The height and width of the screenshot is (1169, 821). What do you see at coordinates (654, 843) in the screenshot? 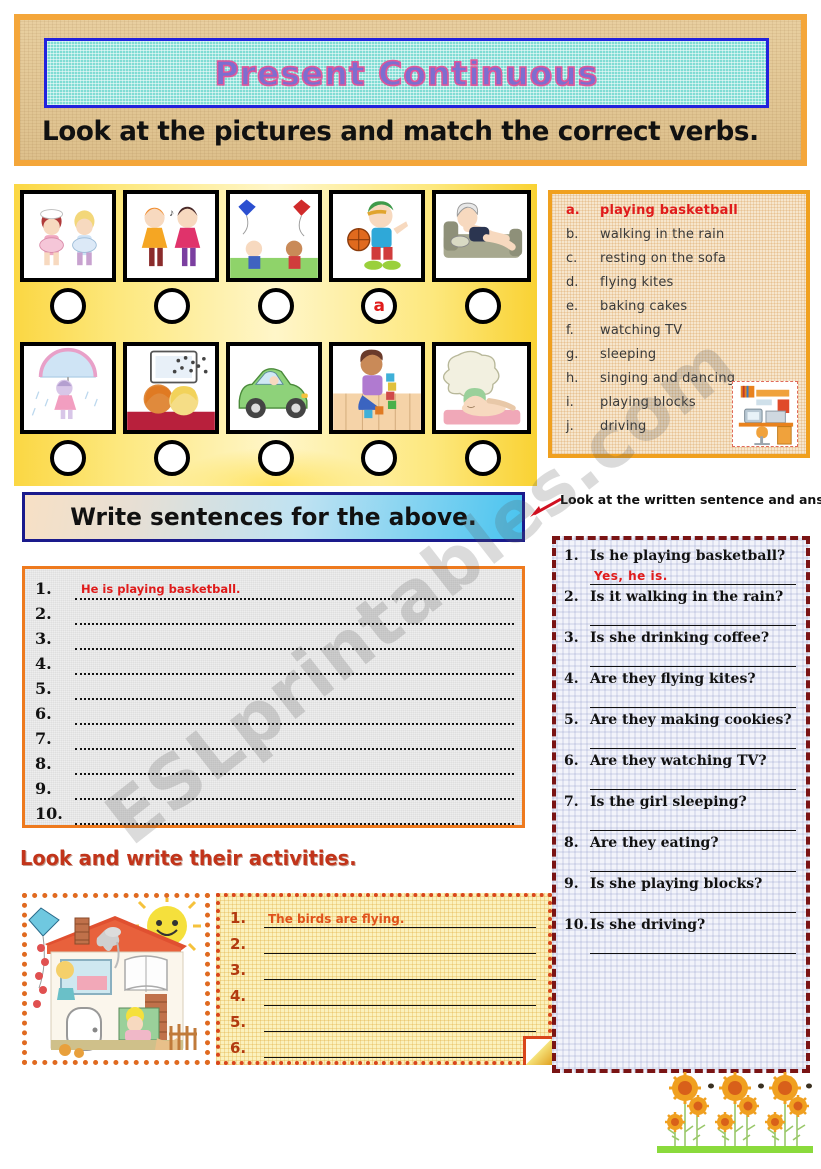
I see `question-text: Are they eating?` at bounding box center [654, 843].